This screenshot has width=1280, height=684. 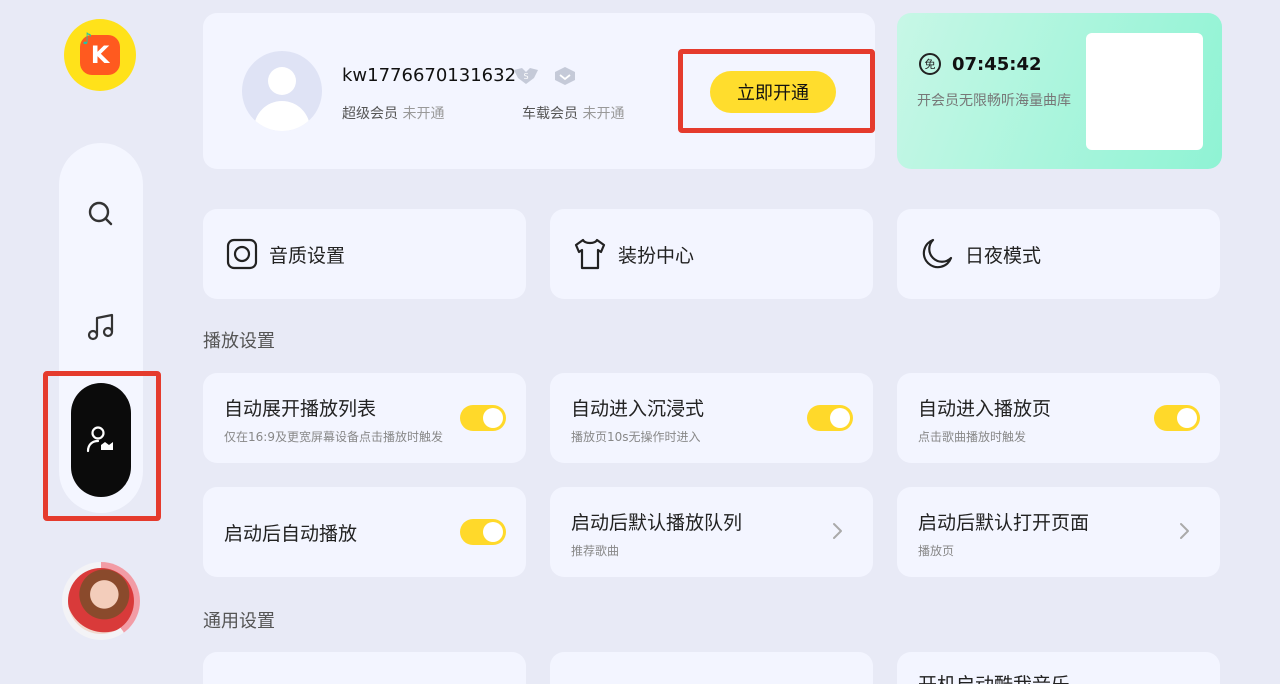 What do you see at coordinates (711, 254) in the screenshot?
I see `quick-action-dress-center: 装扮中心` at bounding box center [711, 254].